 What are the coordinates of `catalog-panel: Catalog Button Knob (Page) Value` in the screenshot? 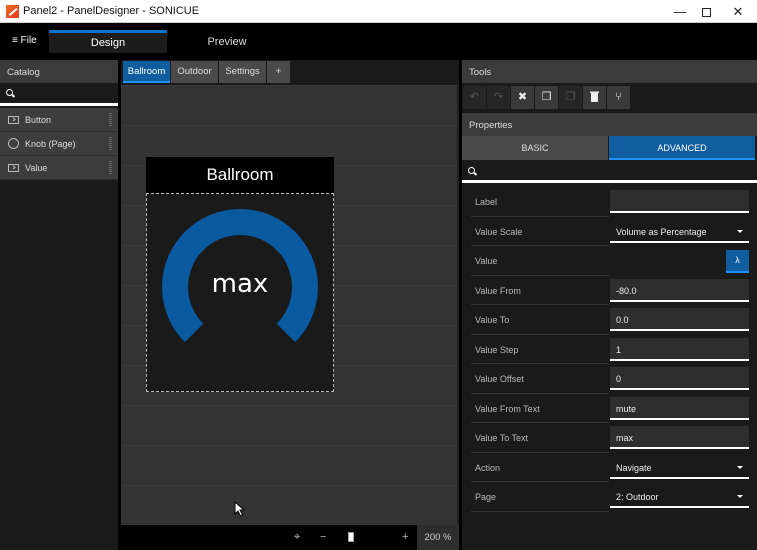 It's located at (59, 305).